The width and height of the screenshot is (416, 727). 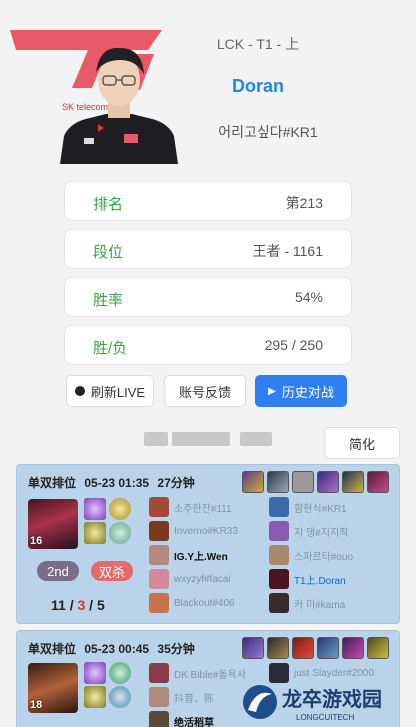 I want to click on stat-label: 排名, so click(x=108, y=204).